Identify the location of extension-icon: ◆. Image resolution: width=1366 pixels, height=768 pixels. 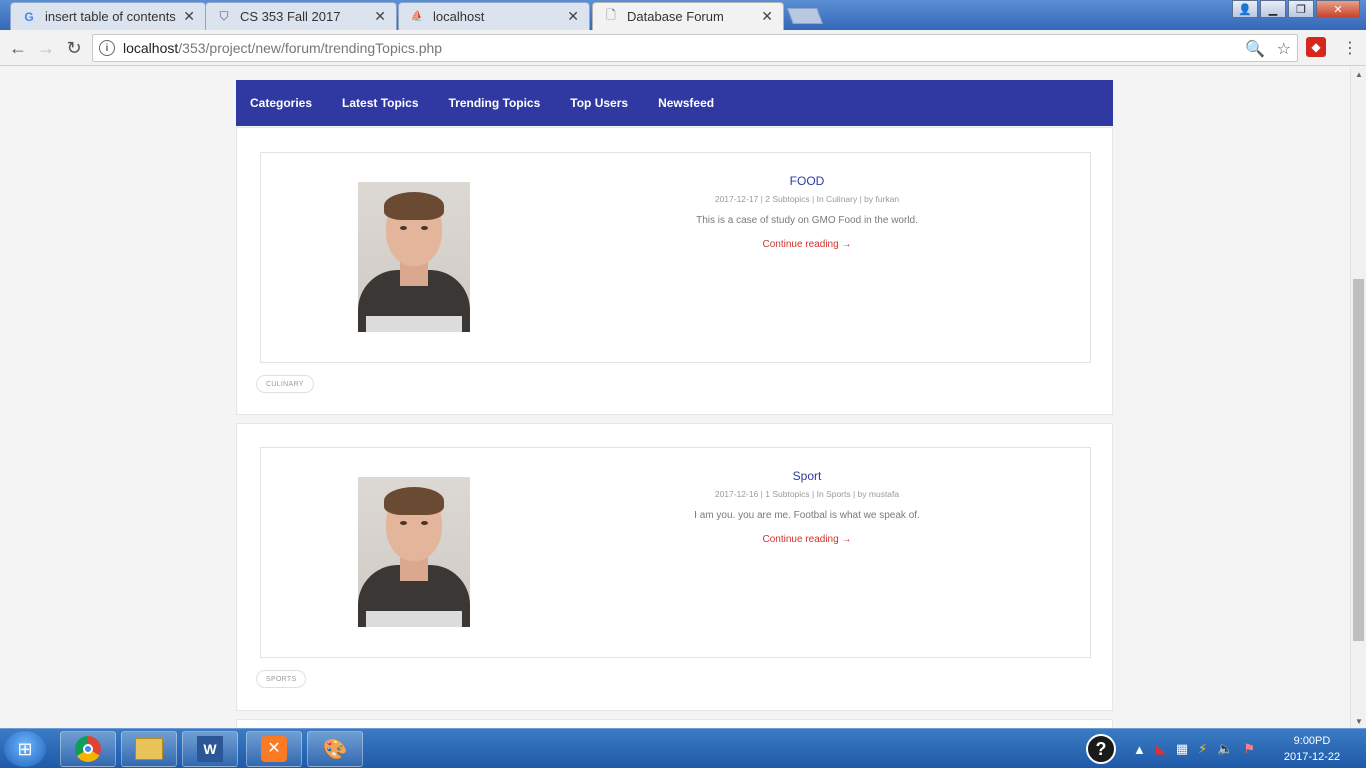
(1316, 47).